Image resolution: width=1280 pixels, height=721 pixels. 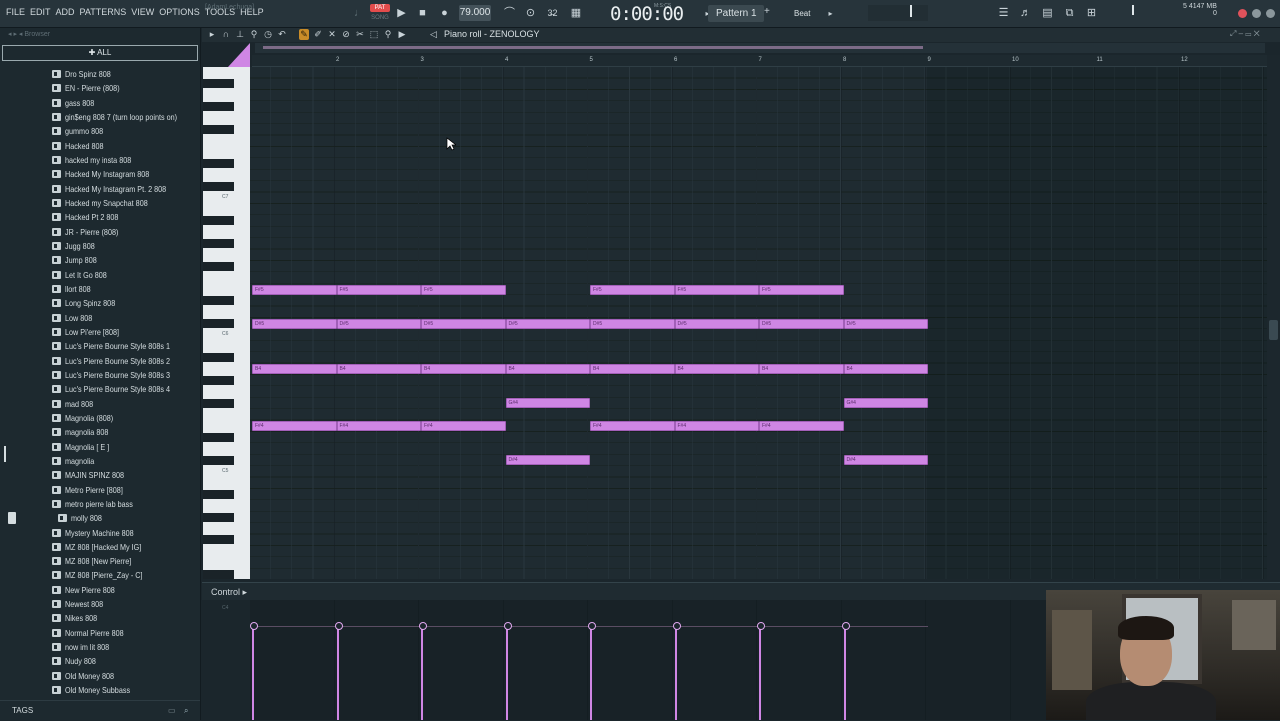 What do you see at coordinates (100, 232) in the screenshot?
I see `browser-item: JR - Pierre (808)` at bounding box center [100, 232].